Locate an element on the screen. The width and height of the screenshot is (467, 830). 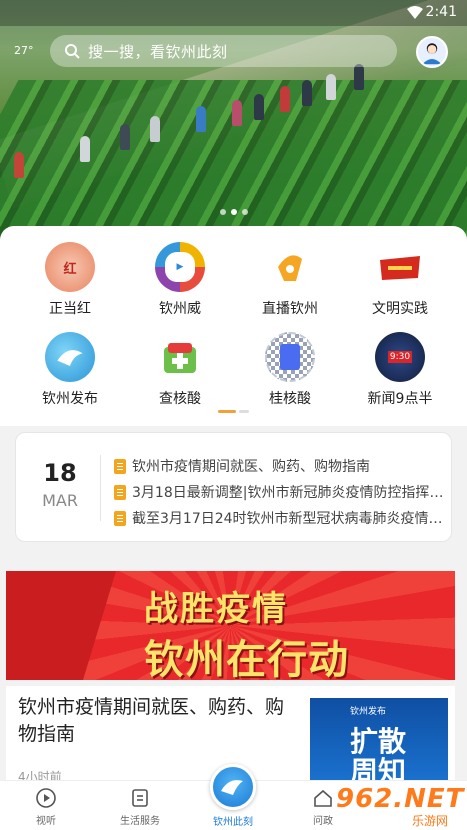
quick-link-news-930: 9:30 新闻9点半 is located at coordinates (400, 370).